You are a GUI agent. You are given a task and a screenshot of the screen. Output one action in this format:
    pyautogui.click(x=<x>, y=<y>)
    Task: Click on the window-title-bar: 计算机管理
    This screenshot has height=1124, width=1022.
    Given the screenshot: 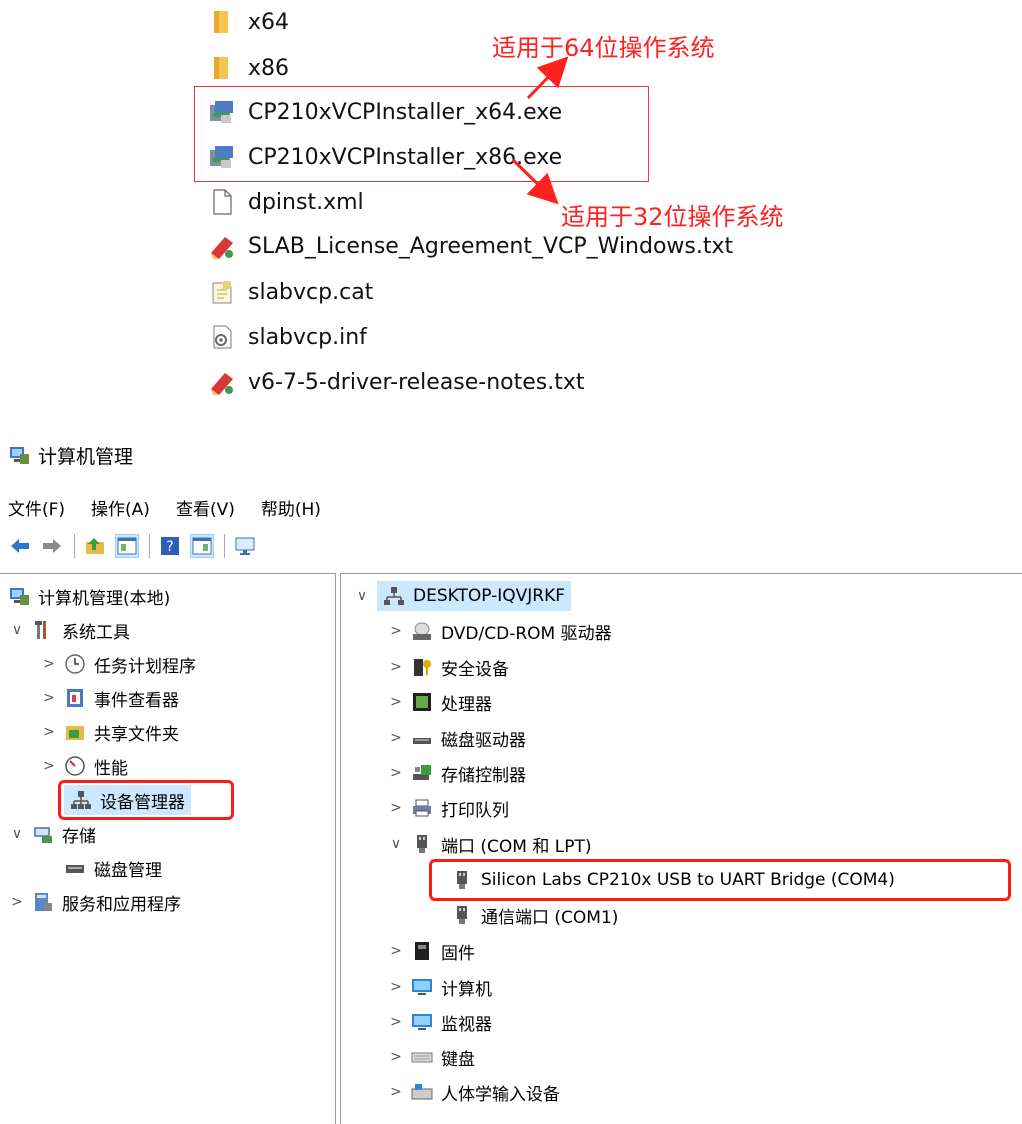 What is the action you would take?
    pyautogui.click(x=70, y=455)
    